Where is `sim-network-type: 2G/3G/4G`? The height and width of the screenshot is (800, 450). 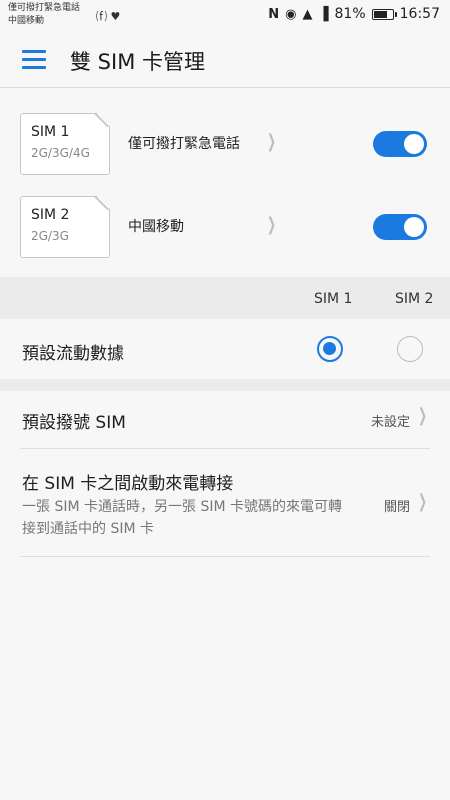
sim-network-type: 2G/3G/4G is located at coordinates (60, 153).